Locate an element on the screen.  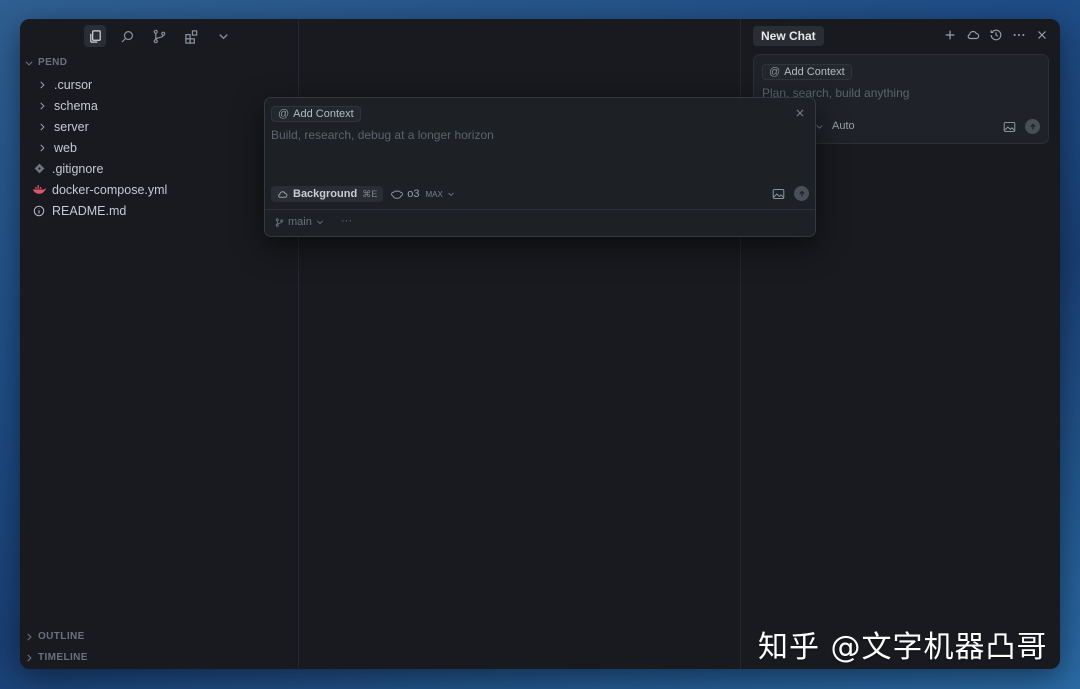
extensions-icon is located at coordinates (190, 36).